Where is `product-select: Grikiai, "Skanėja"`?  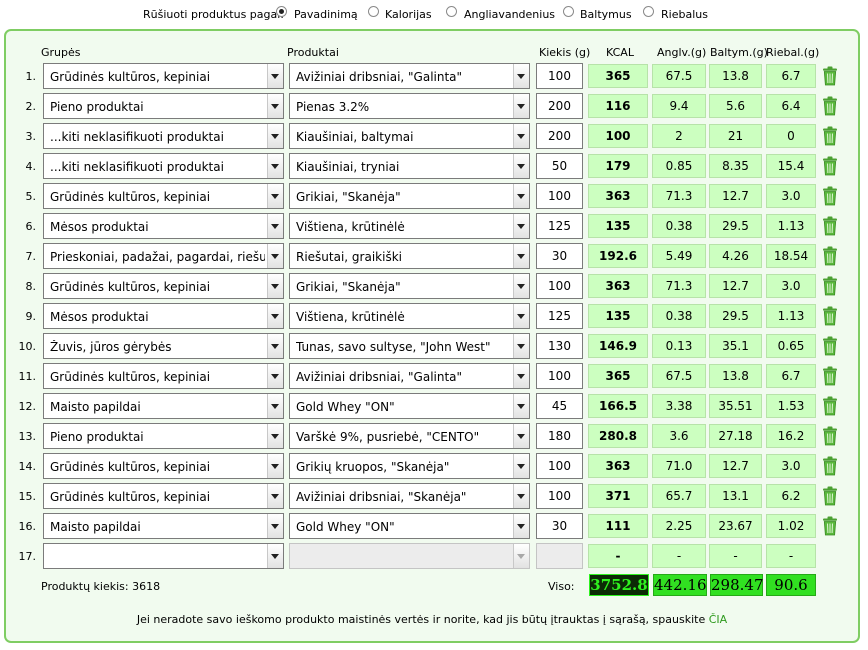
product-select: Grikiai, "Skanėja" is located at coordinates (409, 196).